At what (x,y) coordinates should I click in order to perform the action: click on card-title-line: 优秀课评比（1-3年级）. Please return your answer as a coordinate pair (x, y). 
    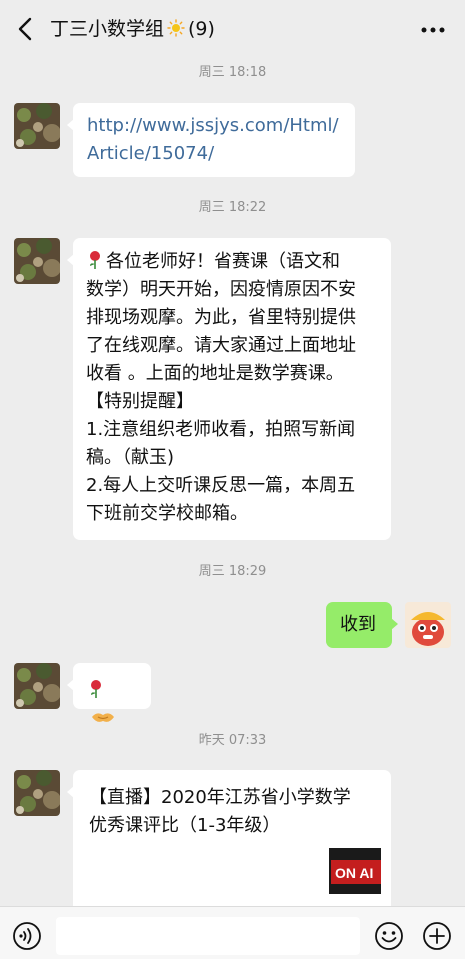
    Looking at the image, I should click on (185, 825).